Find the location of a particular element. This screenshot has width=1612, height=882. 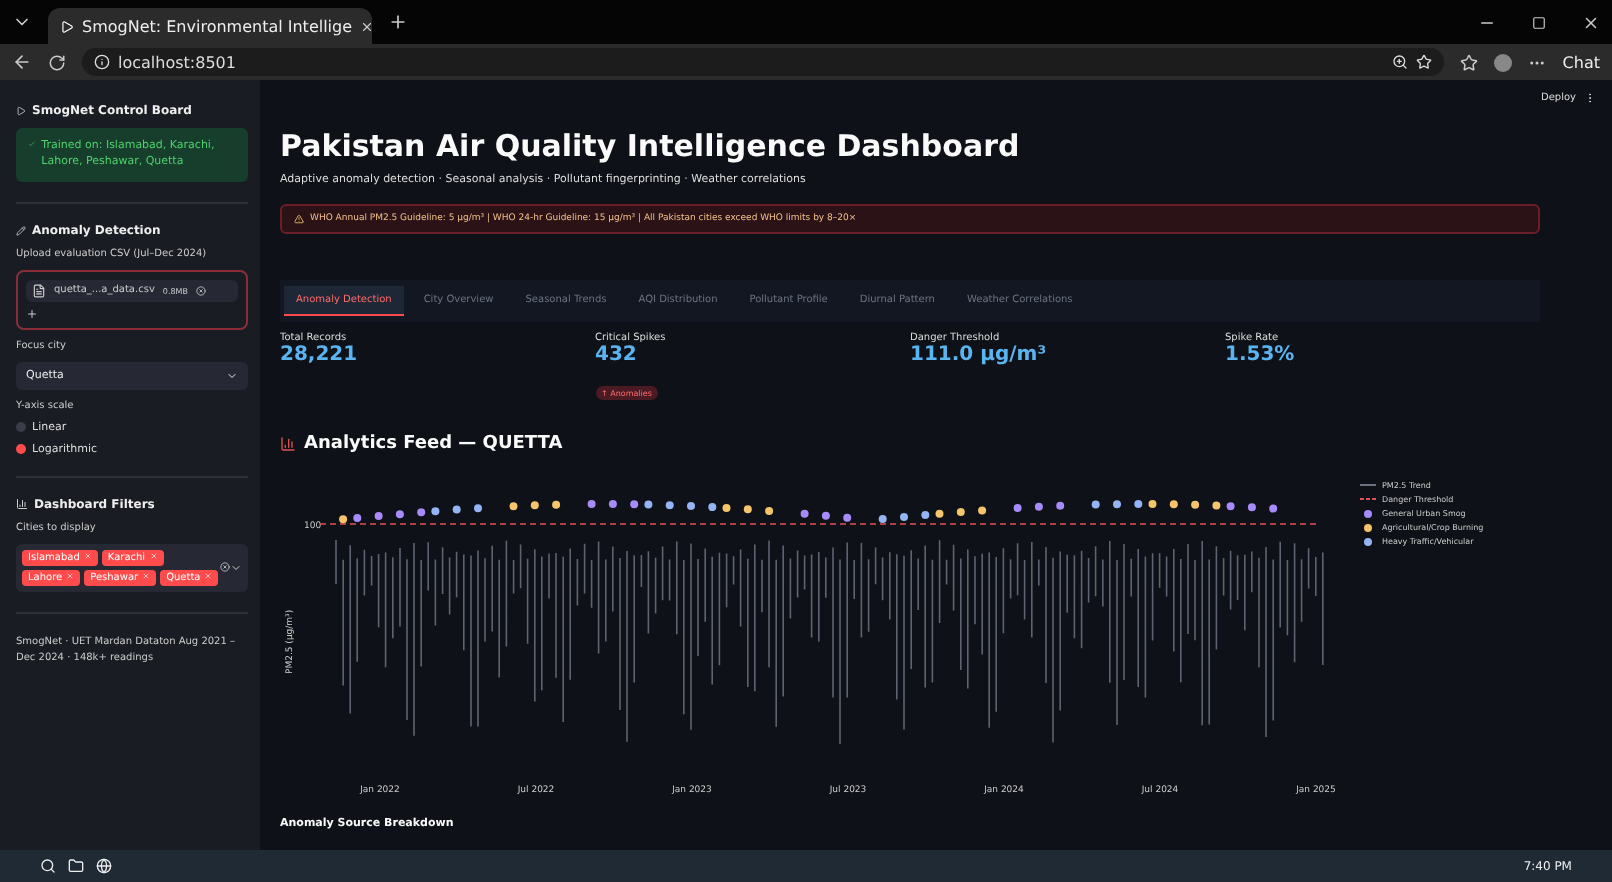

bar-chart-icon is located at coordinates (22, 504).